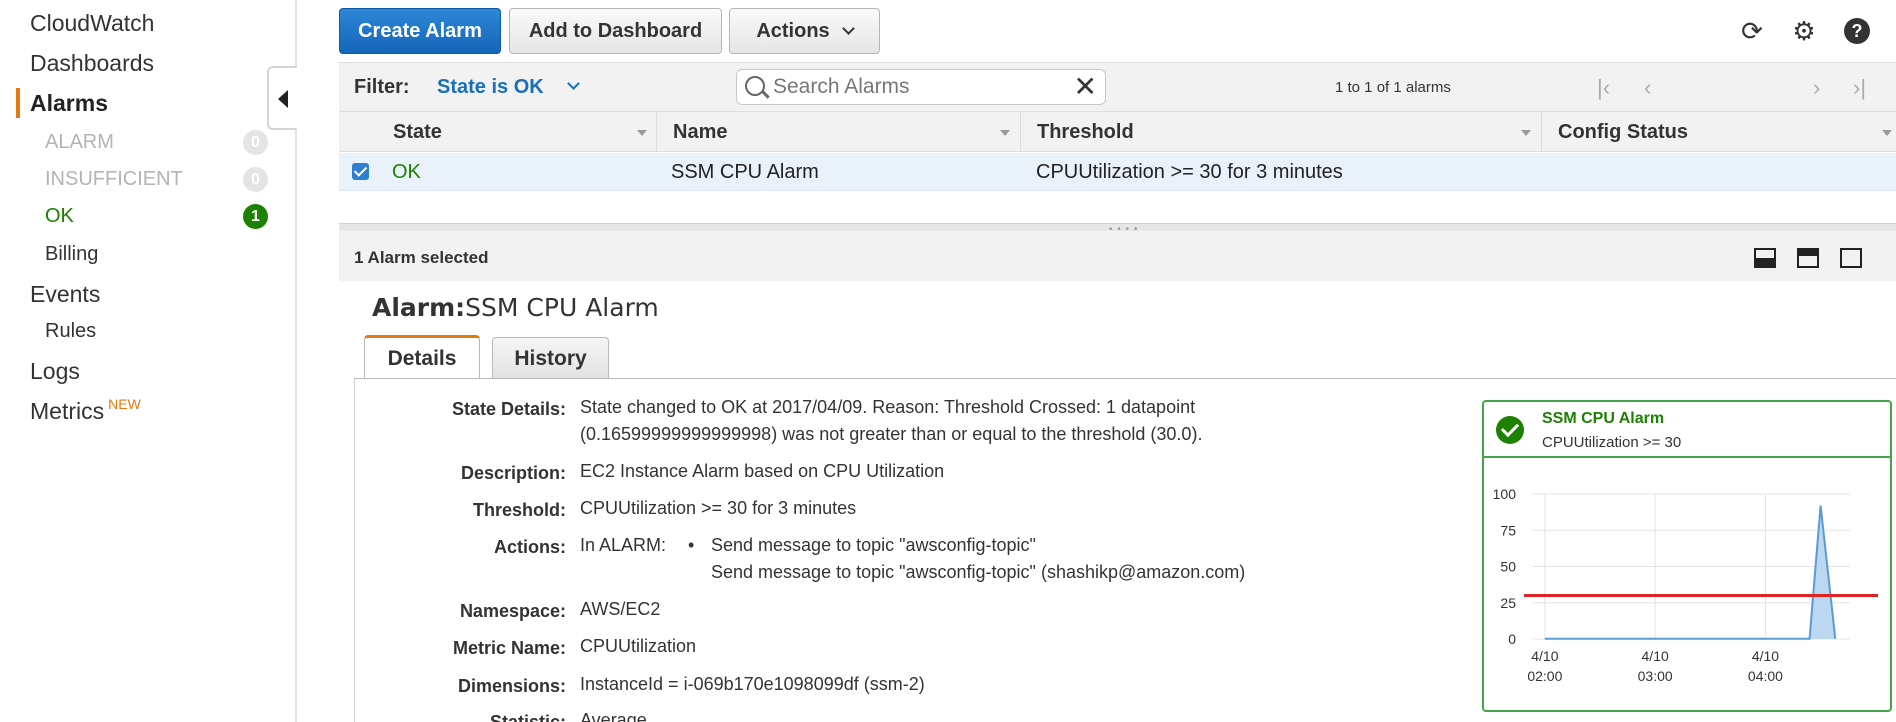 This screenshot has height=722, width=1896. Describe the element at coordinates (1512, 639) in the screenshot. I see `y-tick-label: 0` at that location.